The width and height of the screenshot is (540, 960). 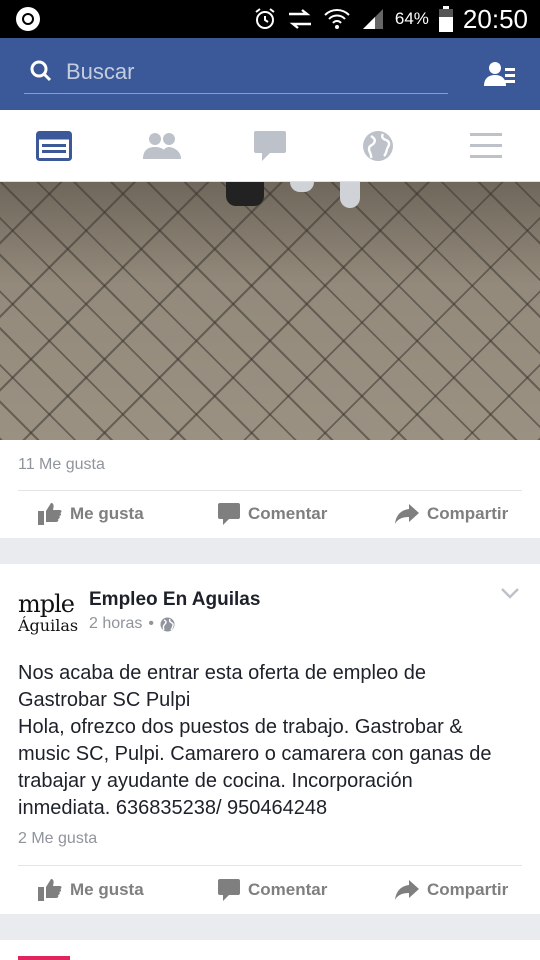 I want to click on search-bar, so click(x=236, y=74).